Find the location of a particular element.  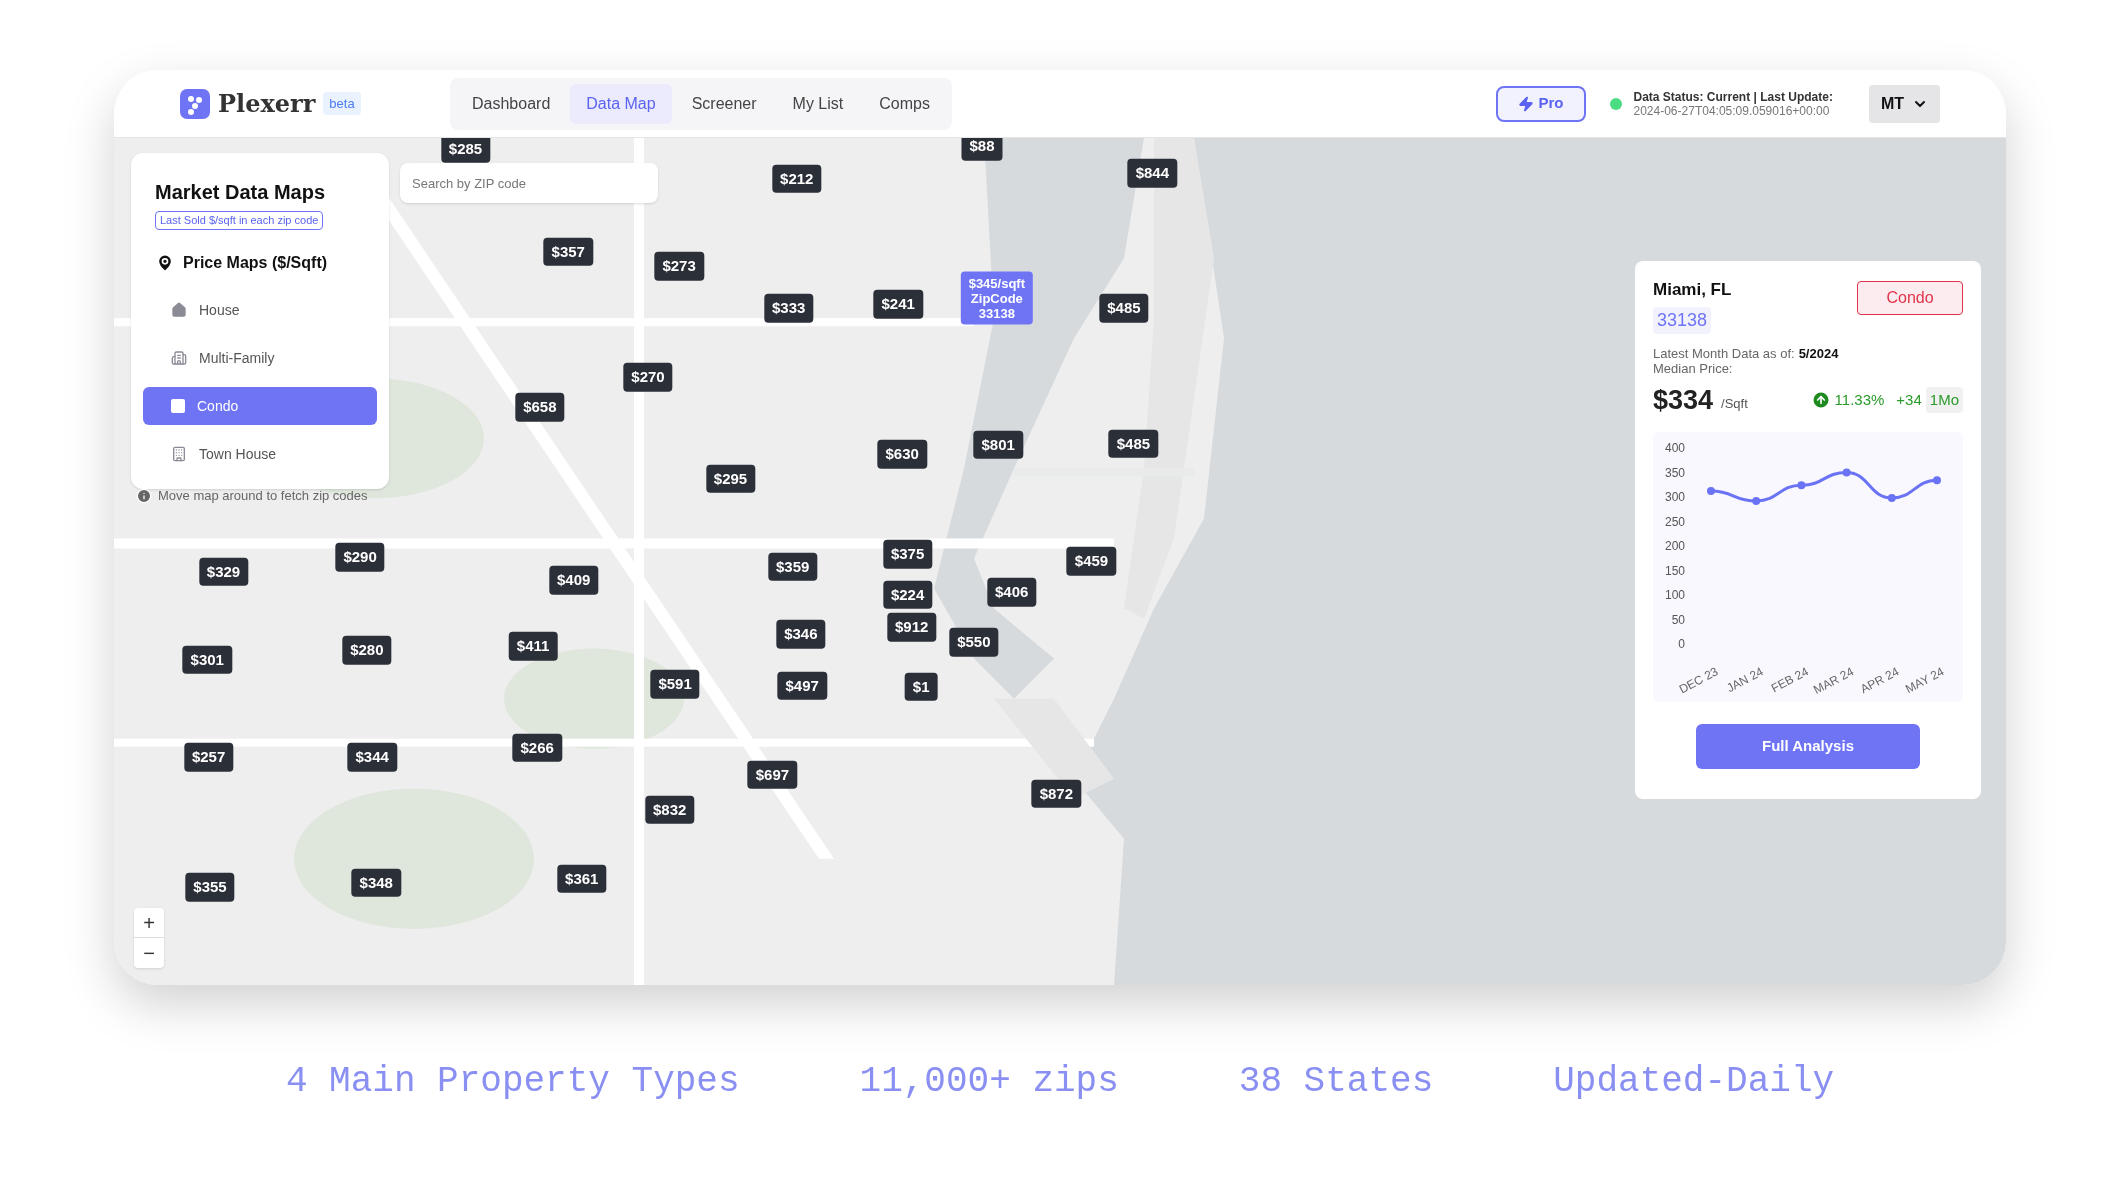

price-marker: $872 is located at coordinates (1056, 793).